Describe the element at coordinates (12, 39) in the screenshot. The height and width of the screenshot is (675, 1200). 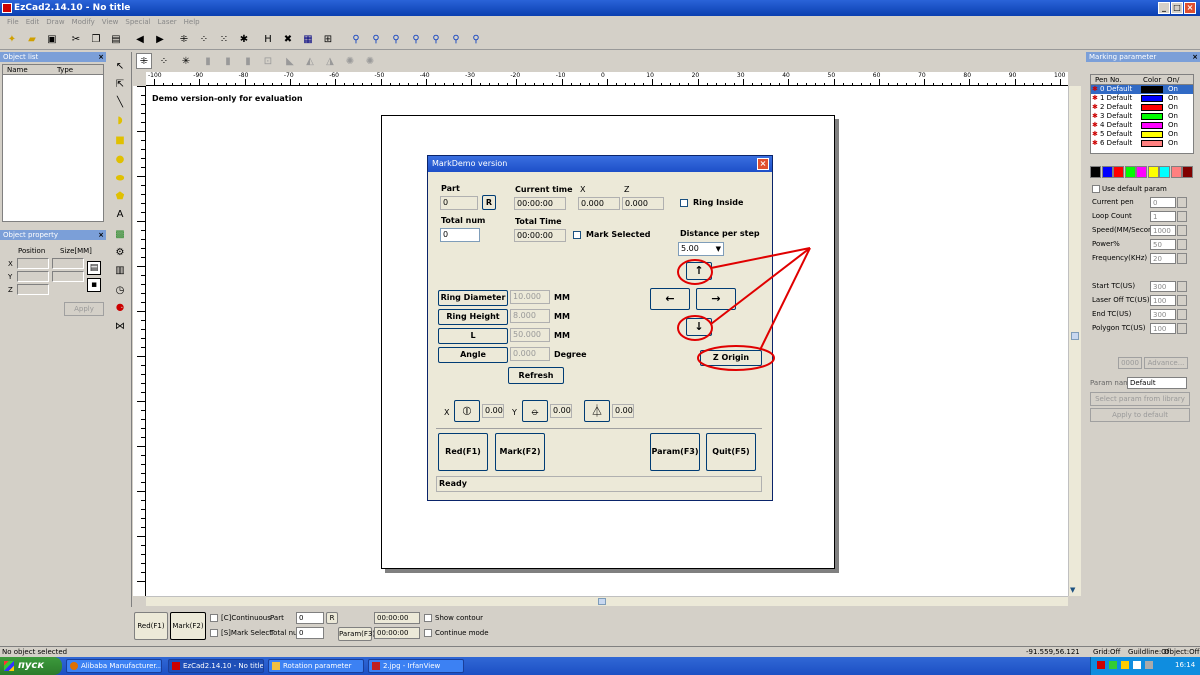
I see `new-file-icon: ✦` at that location.